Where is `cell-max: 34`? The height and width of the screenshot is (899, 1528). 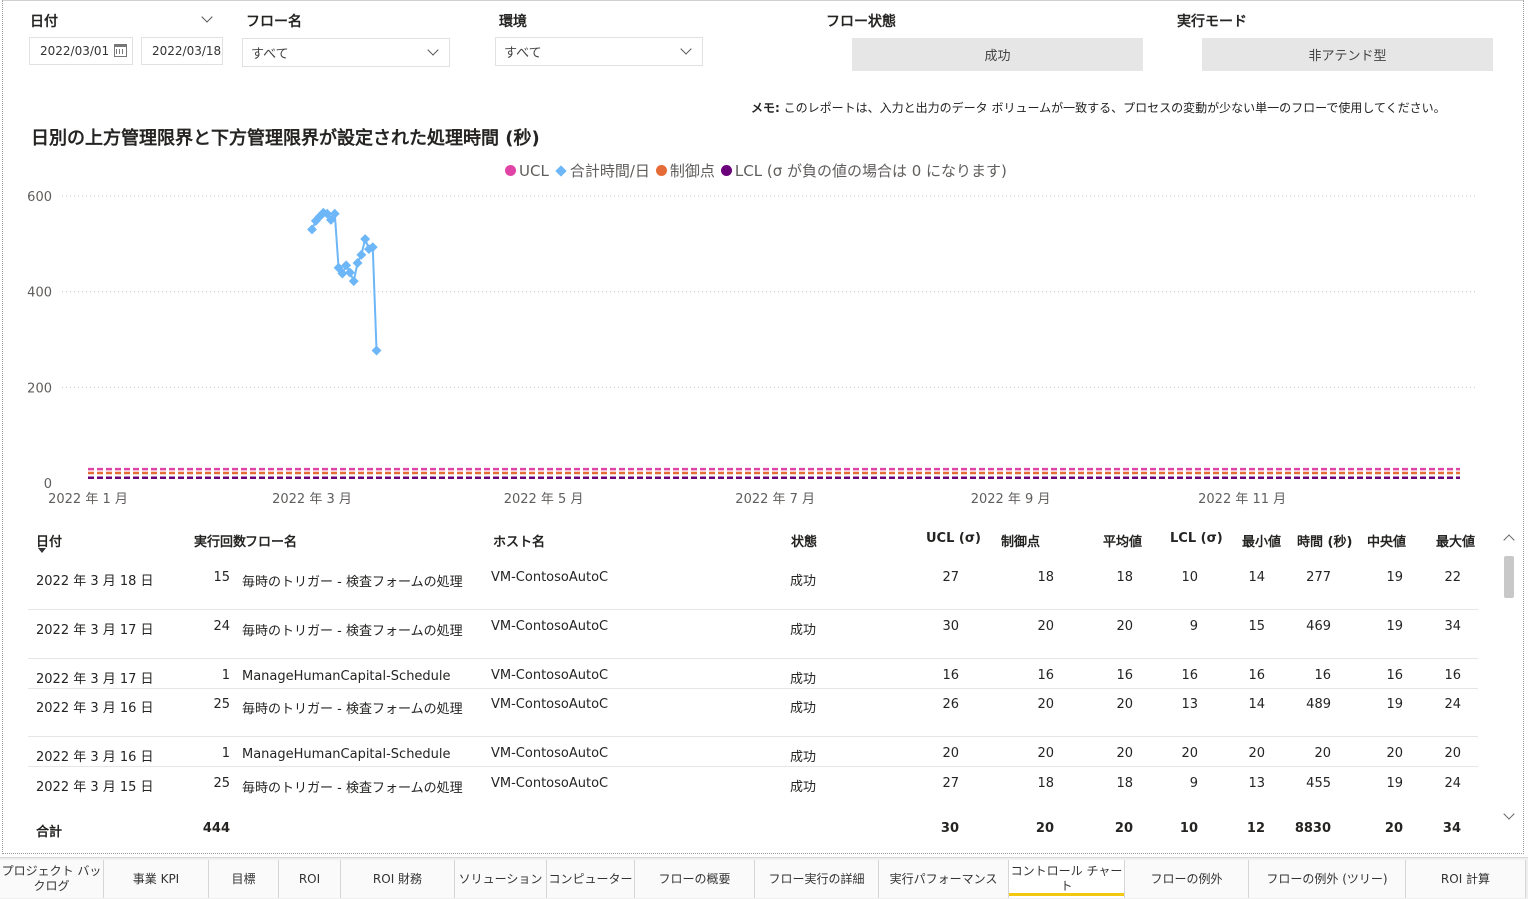
cell-max: 34 is located at coordinates (1452, 626).